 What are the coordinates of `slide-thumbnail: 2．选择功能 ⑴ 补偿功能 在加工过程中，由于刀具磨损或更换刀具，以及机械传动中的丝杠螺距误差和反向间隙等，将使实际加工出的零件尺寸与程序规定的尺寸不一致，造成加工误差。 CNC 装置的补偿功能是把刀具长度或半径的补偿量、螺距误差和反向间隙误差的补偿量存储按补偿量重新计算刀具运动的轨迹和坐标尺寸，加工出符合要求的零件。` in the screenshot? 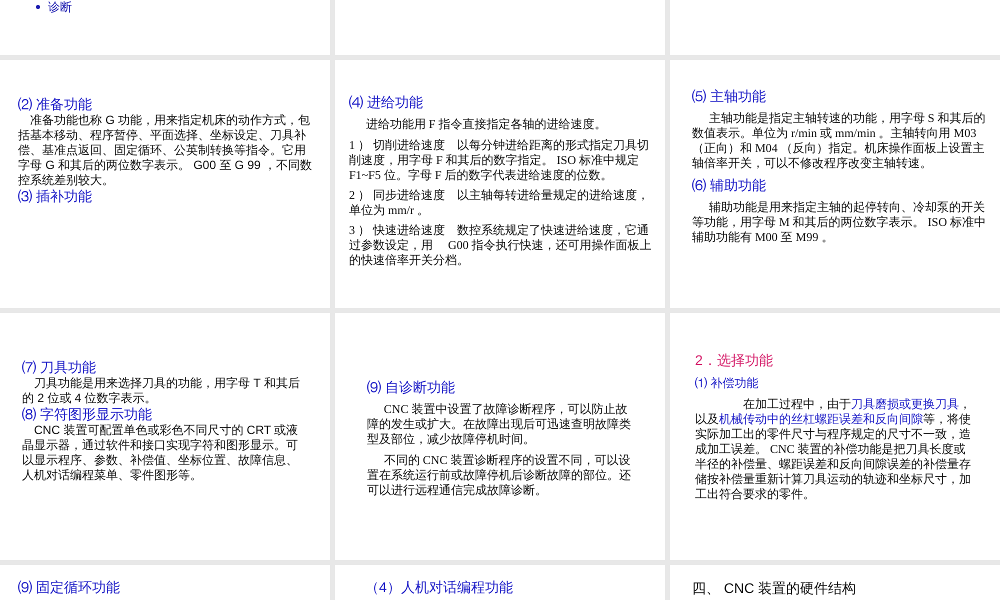 It's located at (835, 436).